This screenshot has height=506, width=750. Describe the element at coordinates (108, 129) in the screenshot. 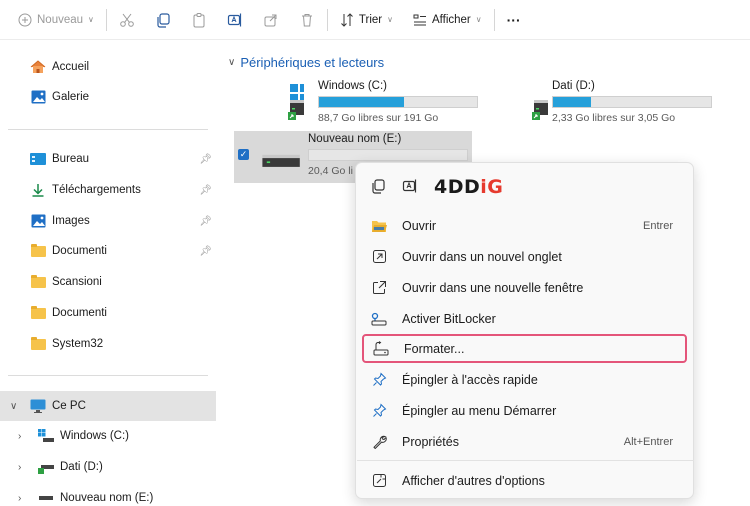

I see `sidebar-divider` at that location.